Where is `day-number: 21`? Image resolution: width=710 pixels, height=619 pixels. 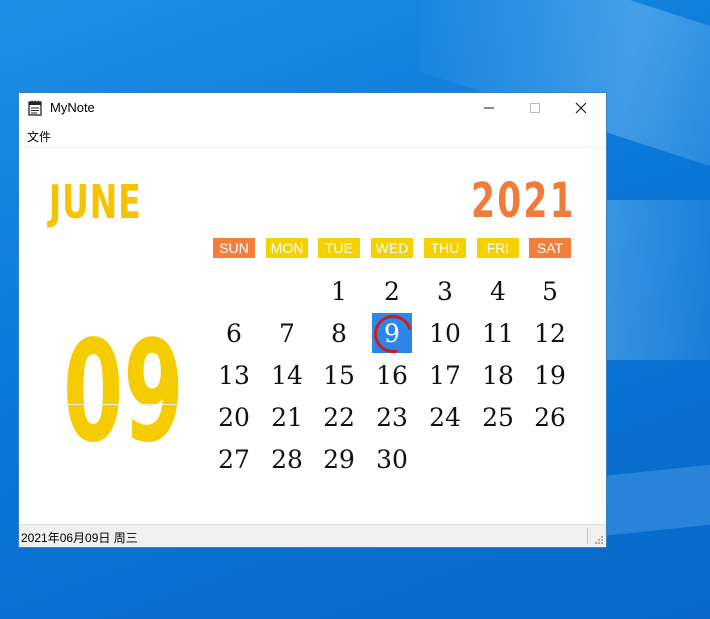 day-number: 21 is located at coordinates (287, 417).